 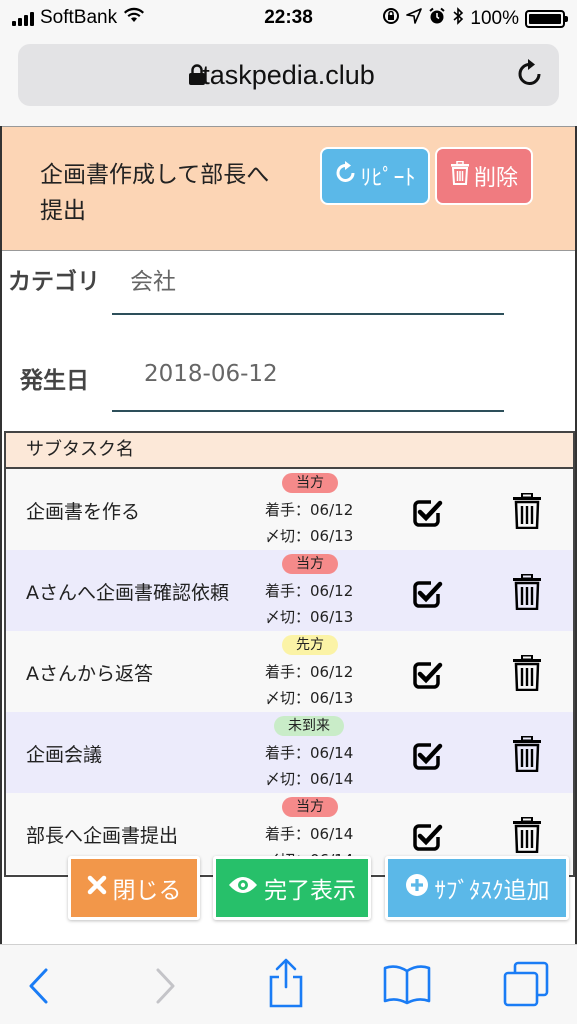 What do you see at coordinates (309, 779) in the screenshot?
I see `due-date: 〆切：06/14` at bounding box center [309, 779].